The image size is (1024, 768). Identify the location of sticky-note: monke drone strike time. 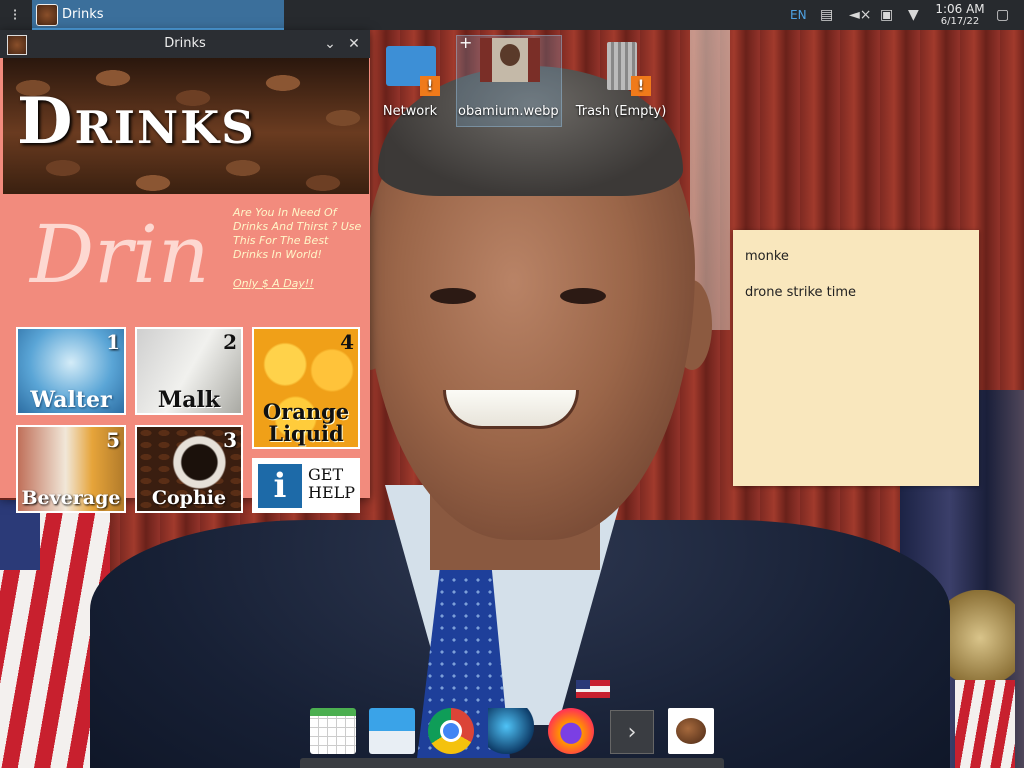
(856, 358).